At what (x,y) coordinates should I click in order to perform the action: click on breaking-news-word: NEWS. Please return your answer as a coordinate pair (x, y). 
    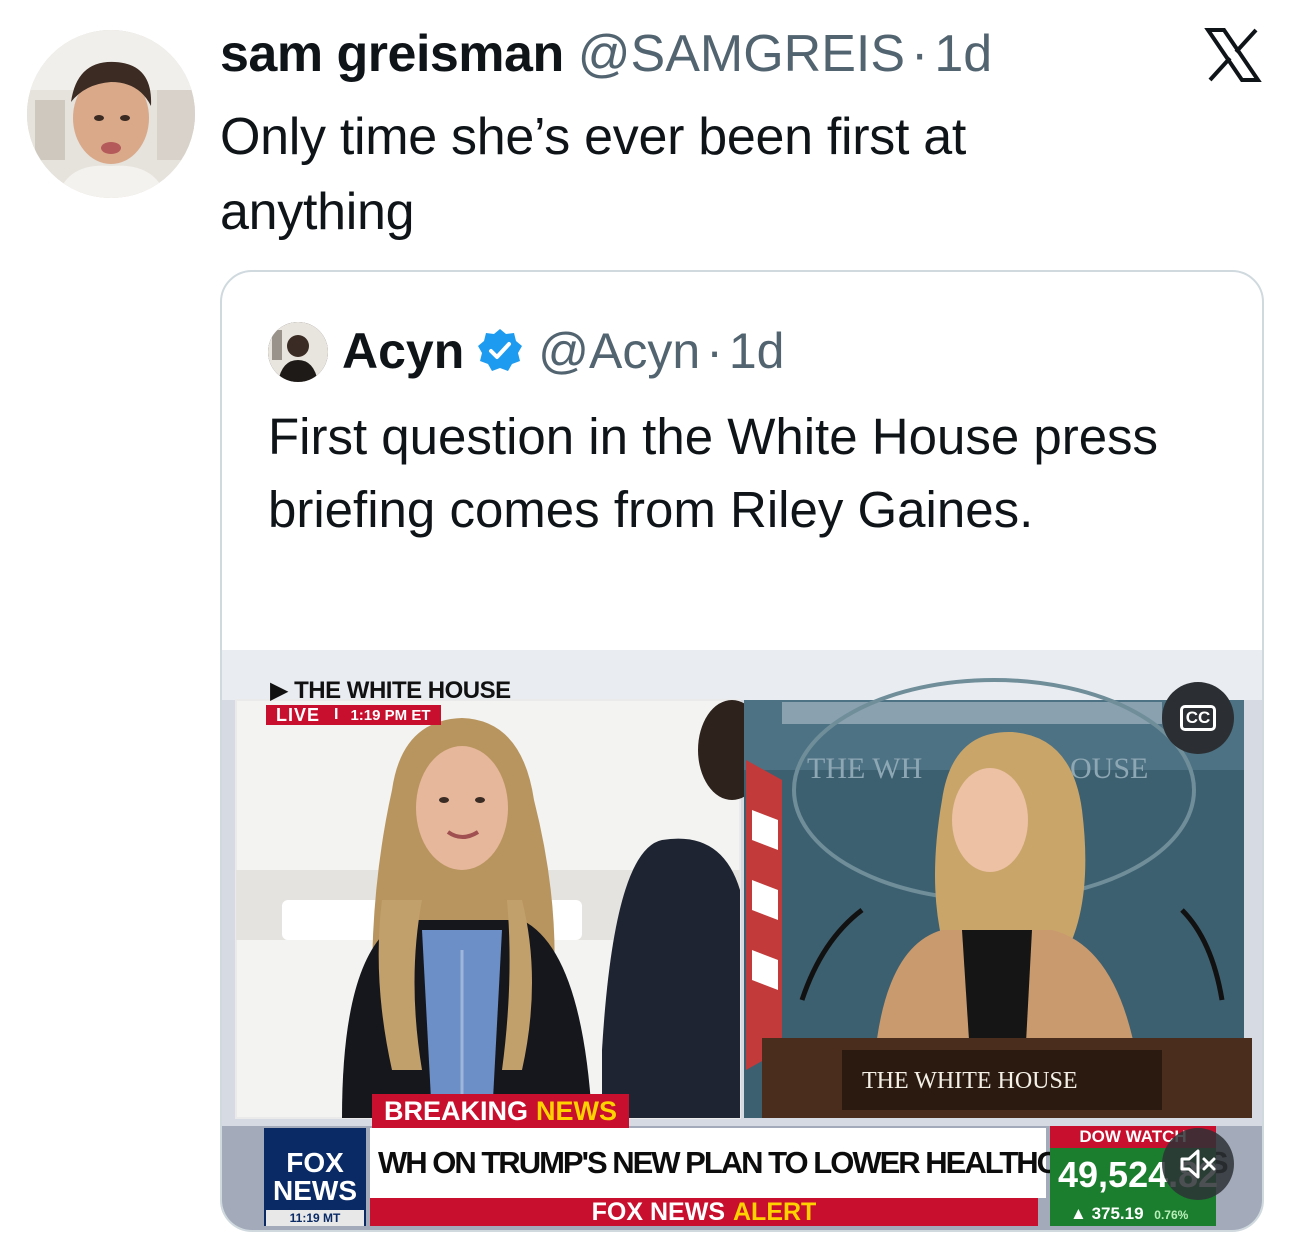
    Looking at the image, I should click on (577, 1110).